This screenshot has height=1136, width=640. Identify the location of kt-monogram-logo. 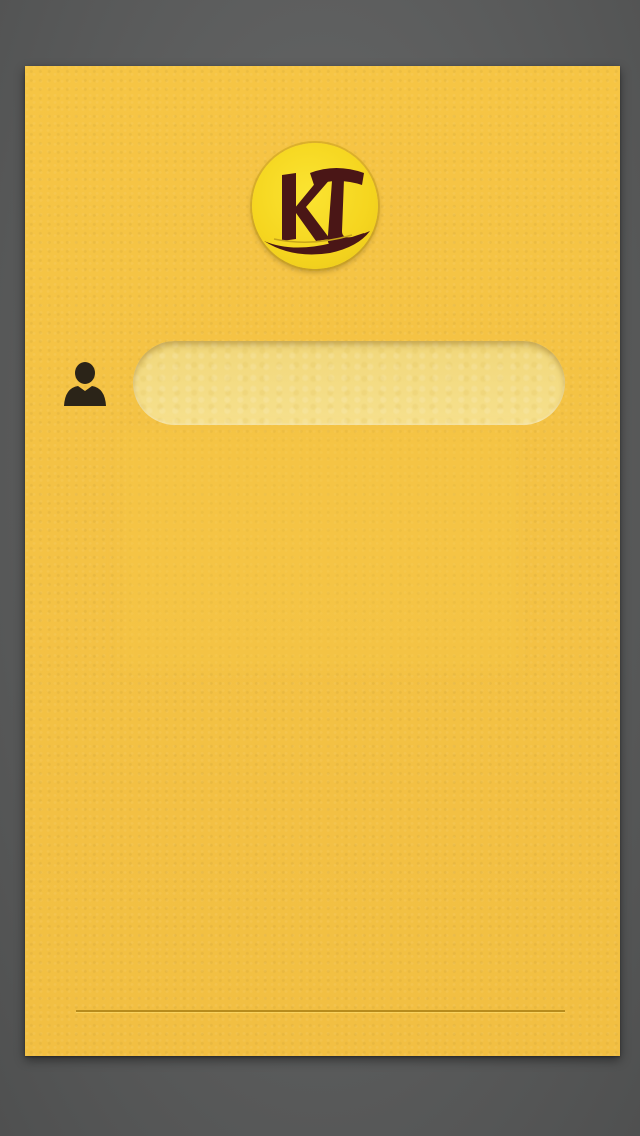
(317, 211).